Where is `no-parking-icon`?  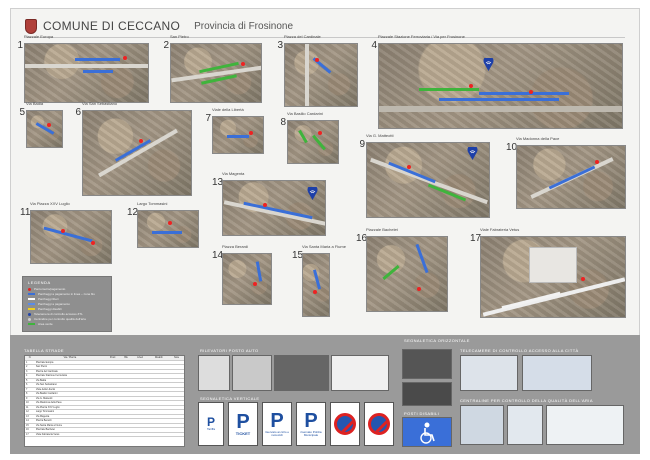 no-parking-icon is located at coordinates (345, 424).